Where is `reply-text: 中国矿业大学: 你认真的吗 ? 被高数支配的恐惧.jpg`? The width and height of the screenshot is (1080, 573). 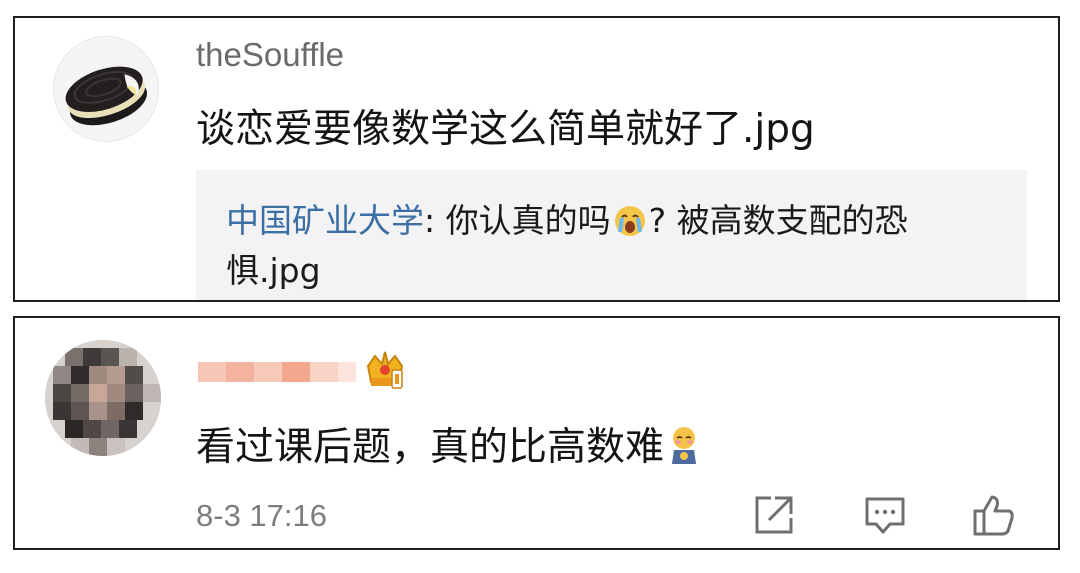 reply-text: 中国矿业大学: 你认真的吗 ? 被高数支配的恐惧.jpg is located at coordinates (606, 246).